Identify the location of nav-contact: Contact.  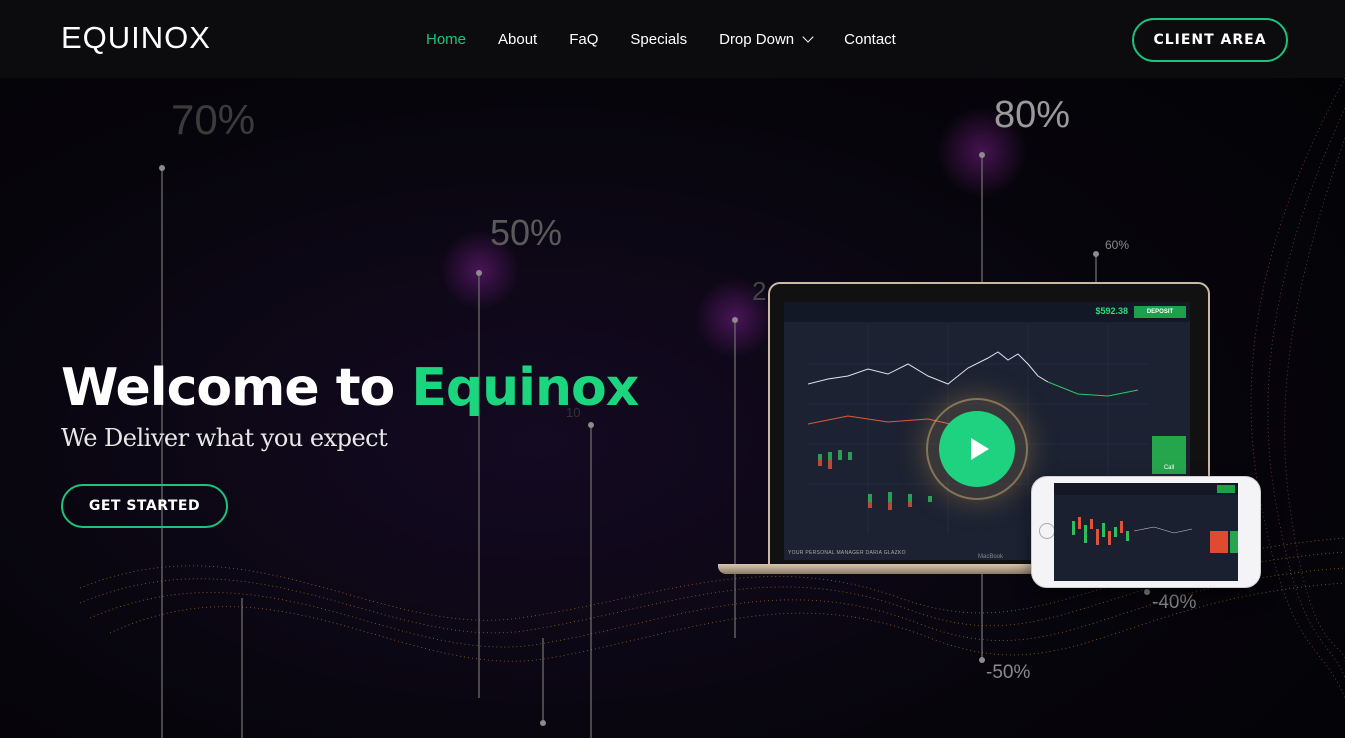
(870, 39).